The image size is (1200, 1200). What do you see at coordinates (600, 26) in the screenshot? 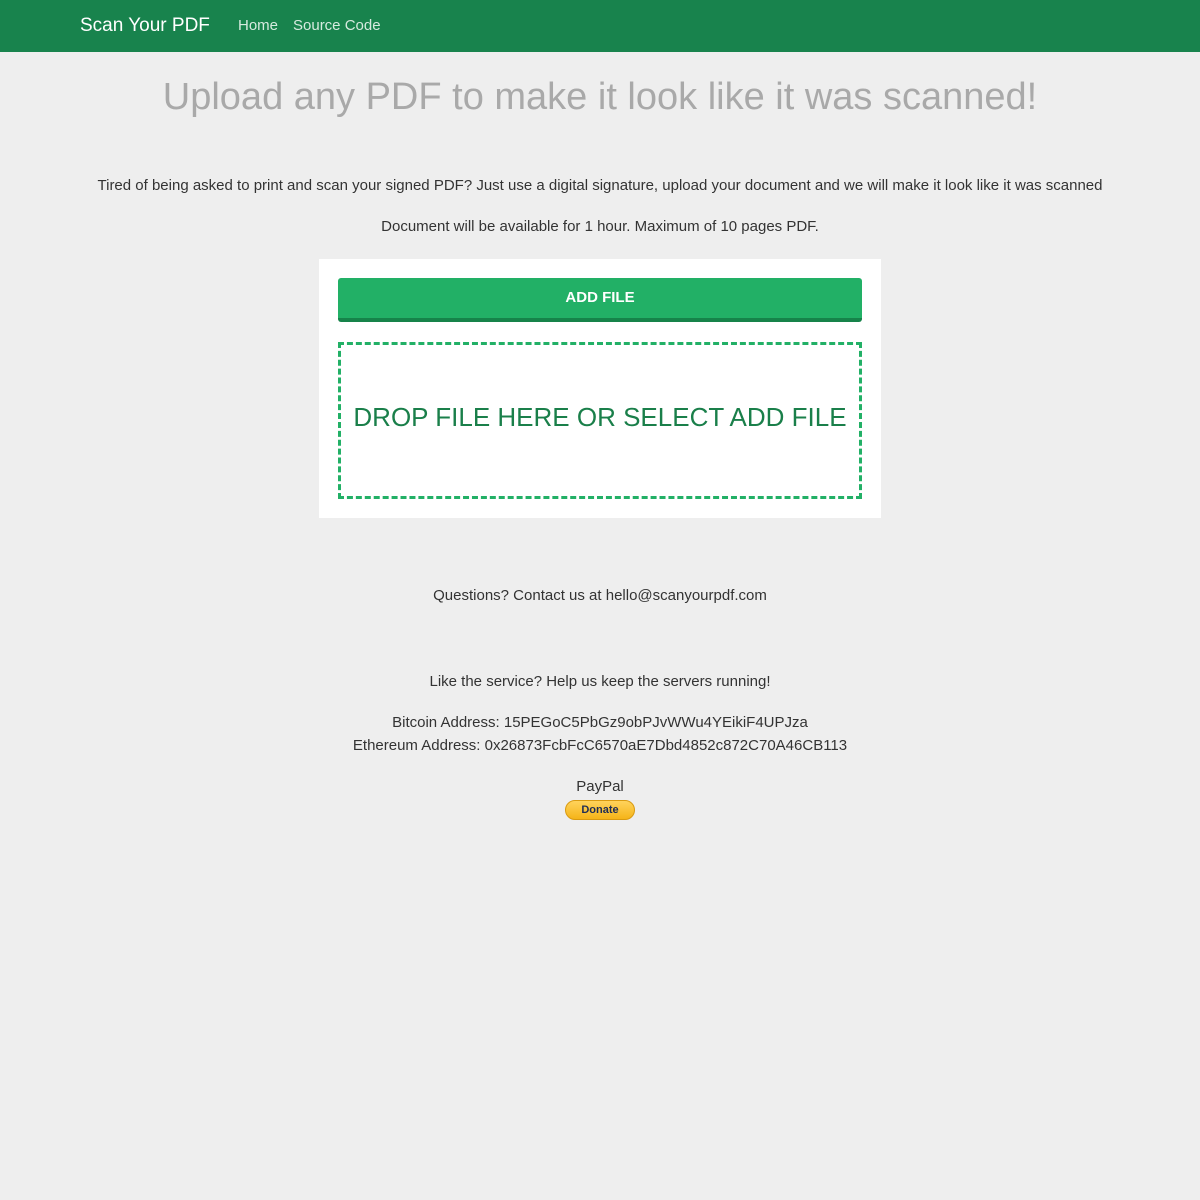
I see `top-navbar: Scan Your PDF Home Source Code` at bounding box center [600, 26].